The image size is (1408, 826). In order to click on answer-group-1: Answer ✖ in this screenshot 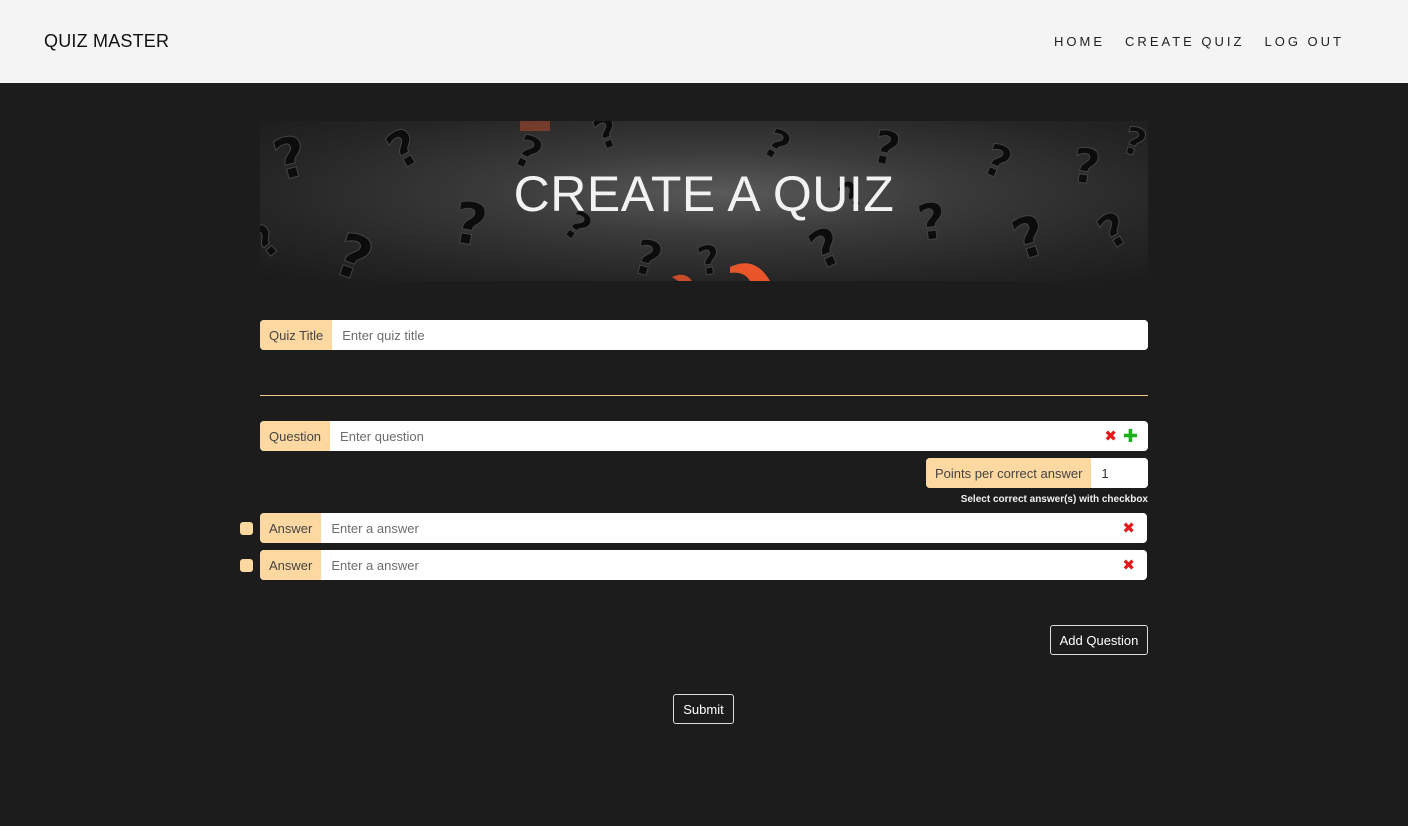, I will do `click(703, 528)`.